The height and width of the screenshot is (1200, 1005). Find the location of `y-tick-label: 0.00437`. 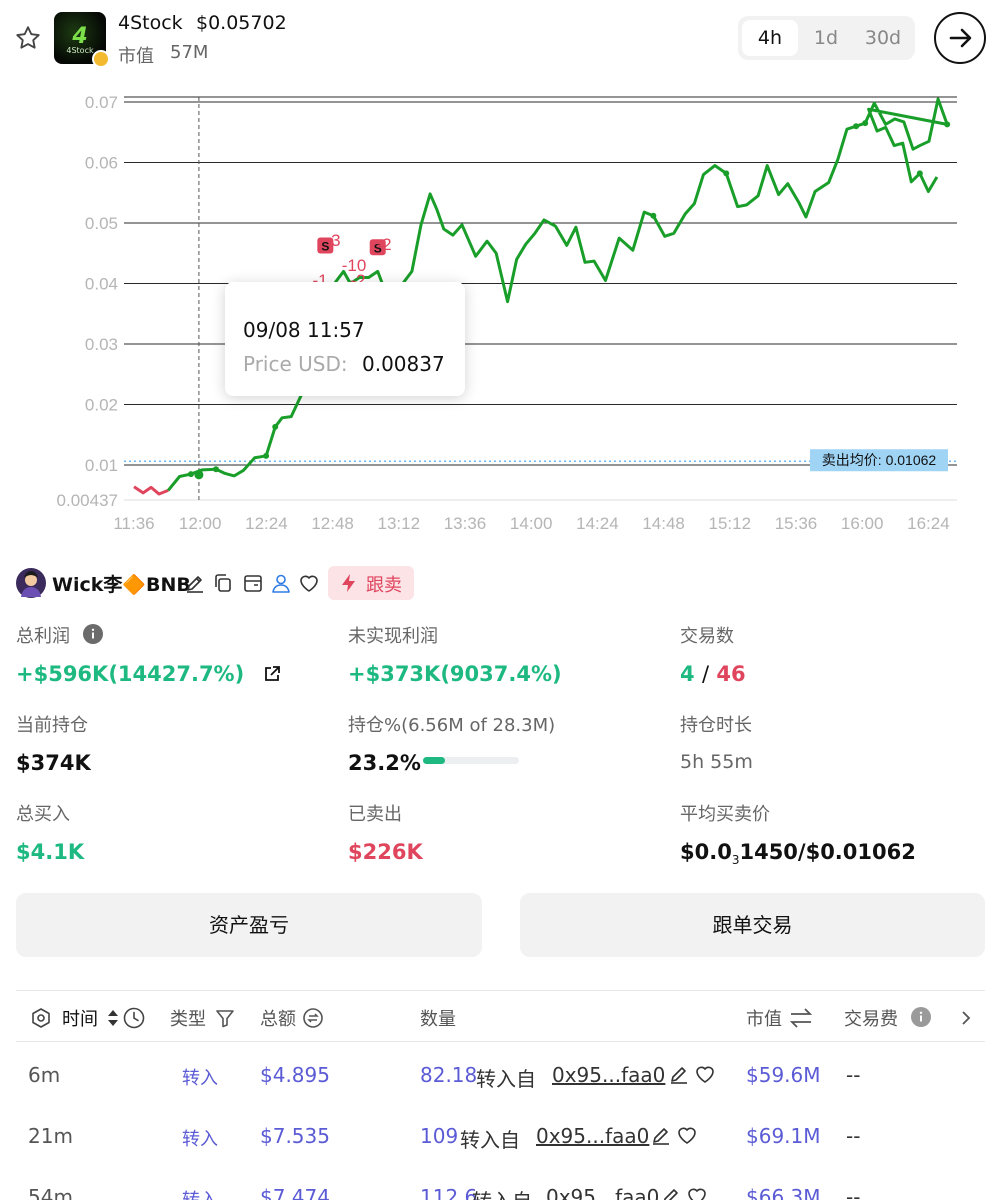

y-tick-label: 0.00437 is located at coordinates (87, 500).